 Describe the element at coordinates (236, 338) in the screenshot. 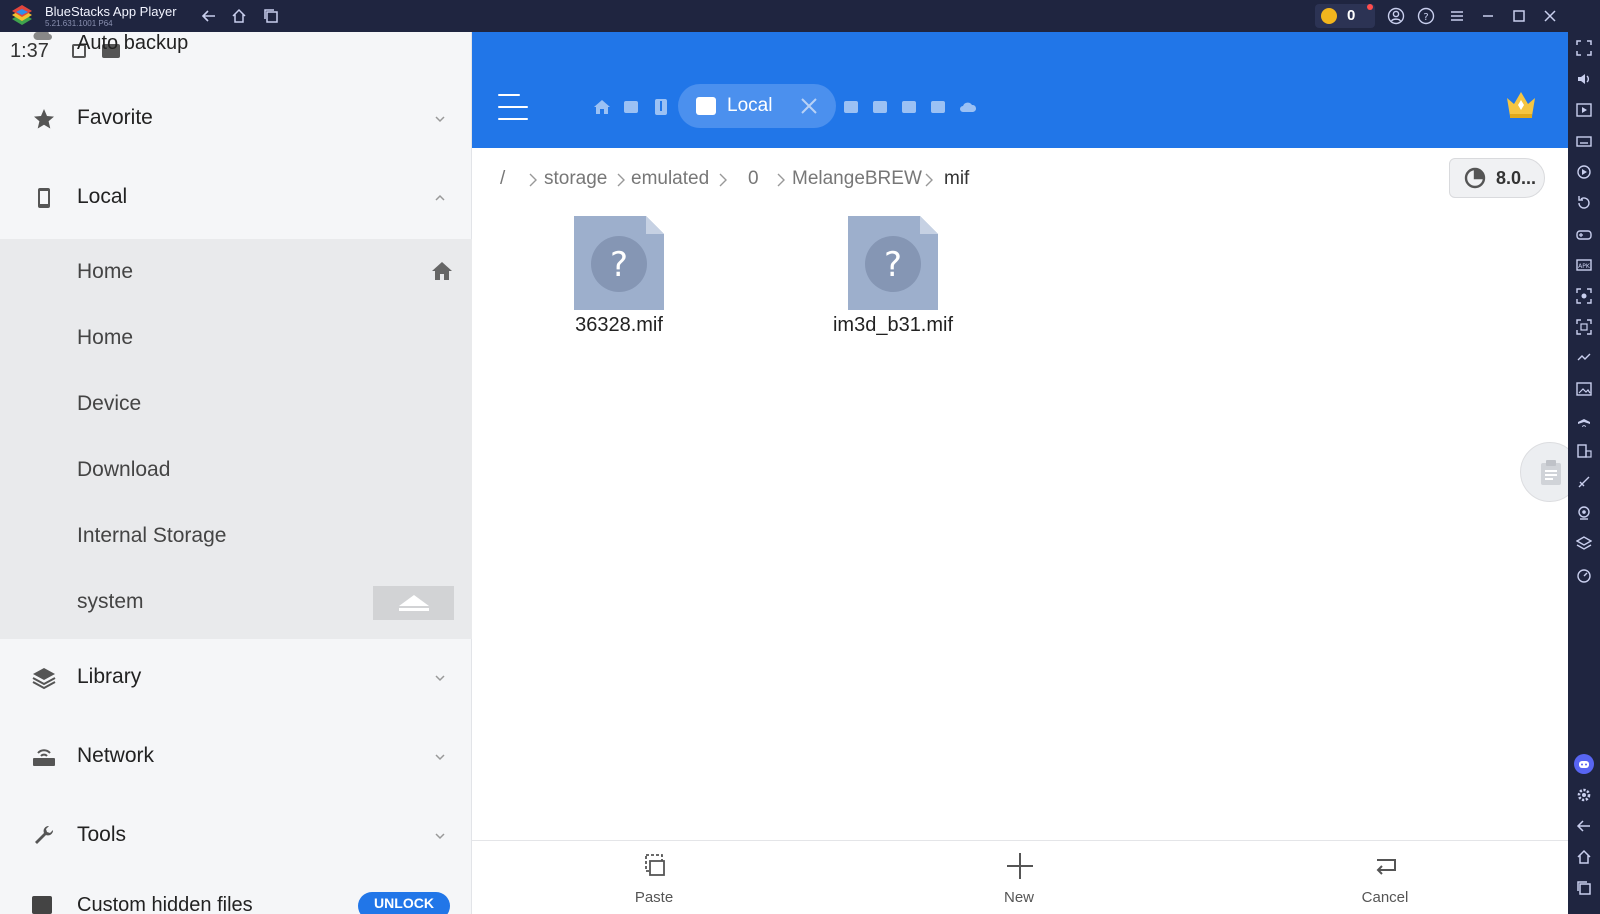

I see `local-item-home-2: Home` at that location.